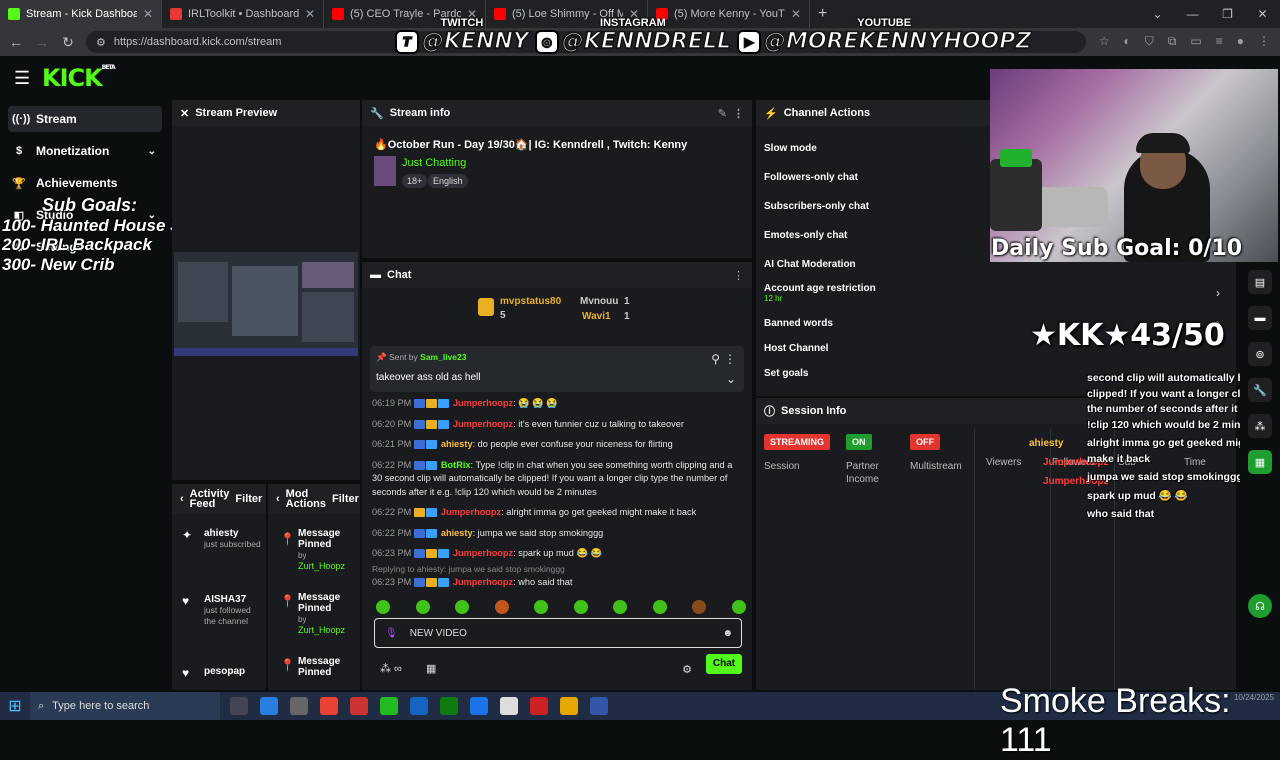 The height and width of the screenshot is (760, 1280). I want to click on chat-input: 🎙 NEW VIDEO ☻, so click(558, 633).